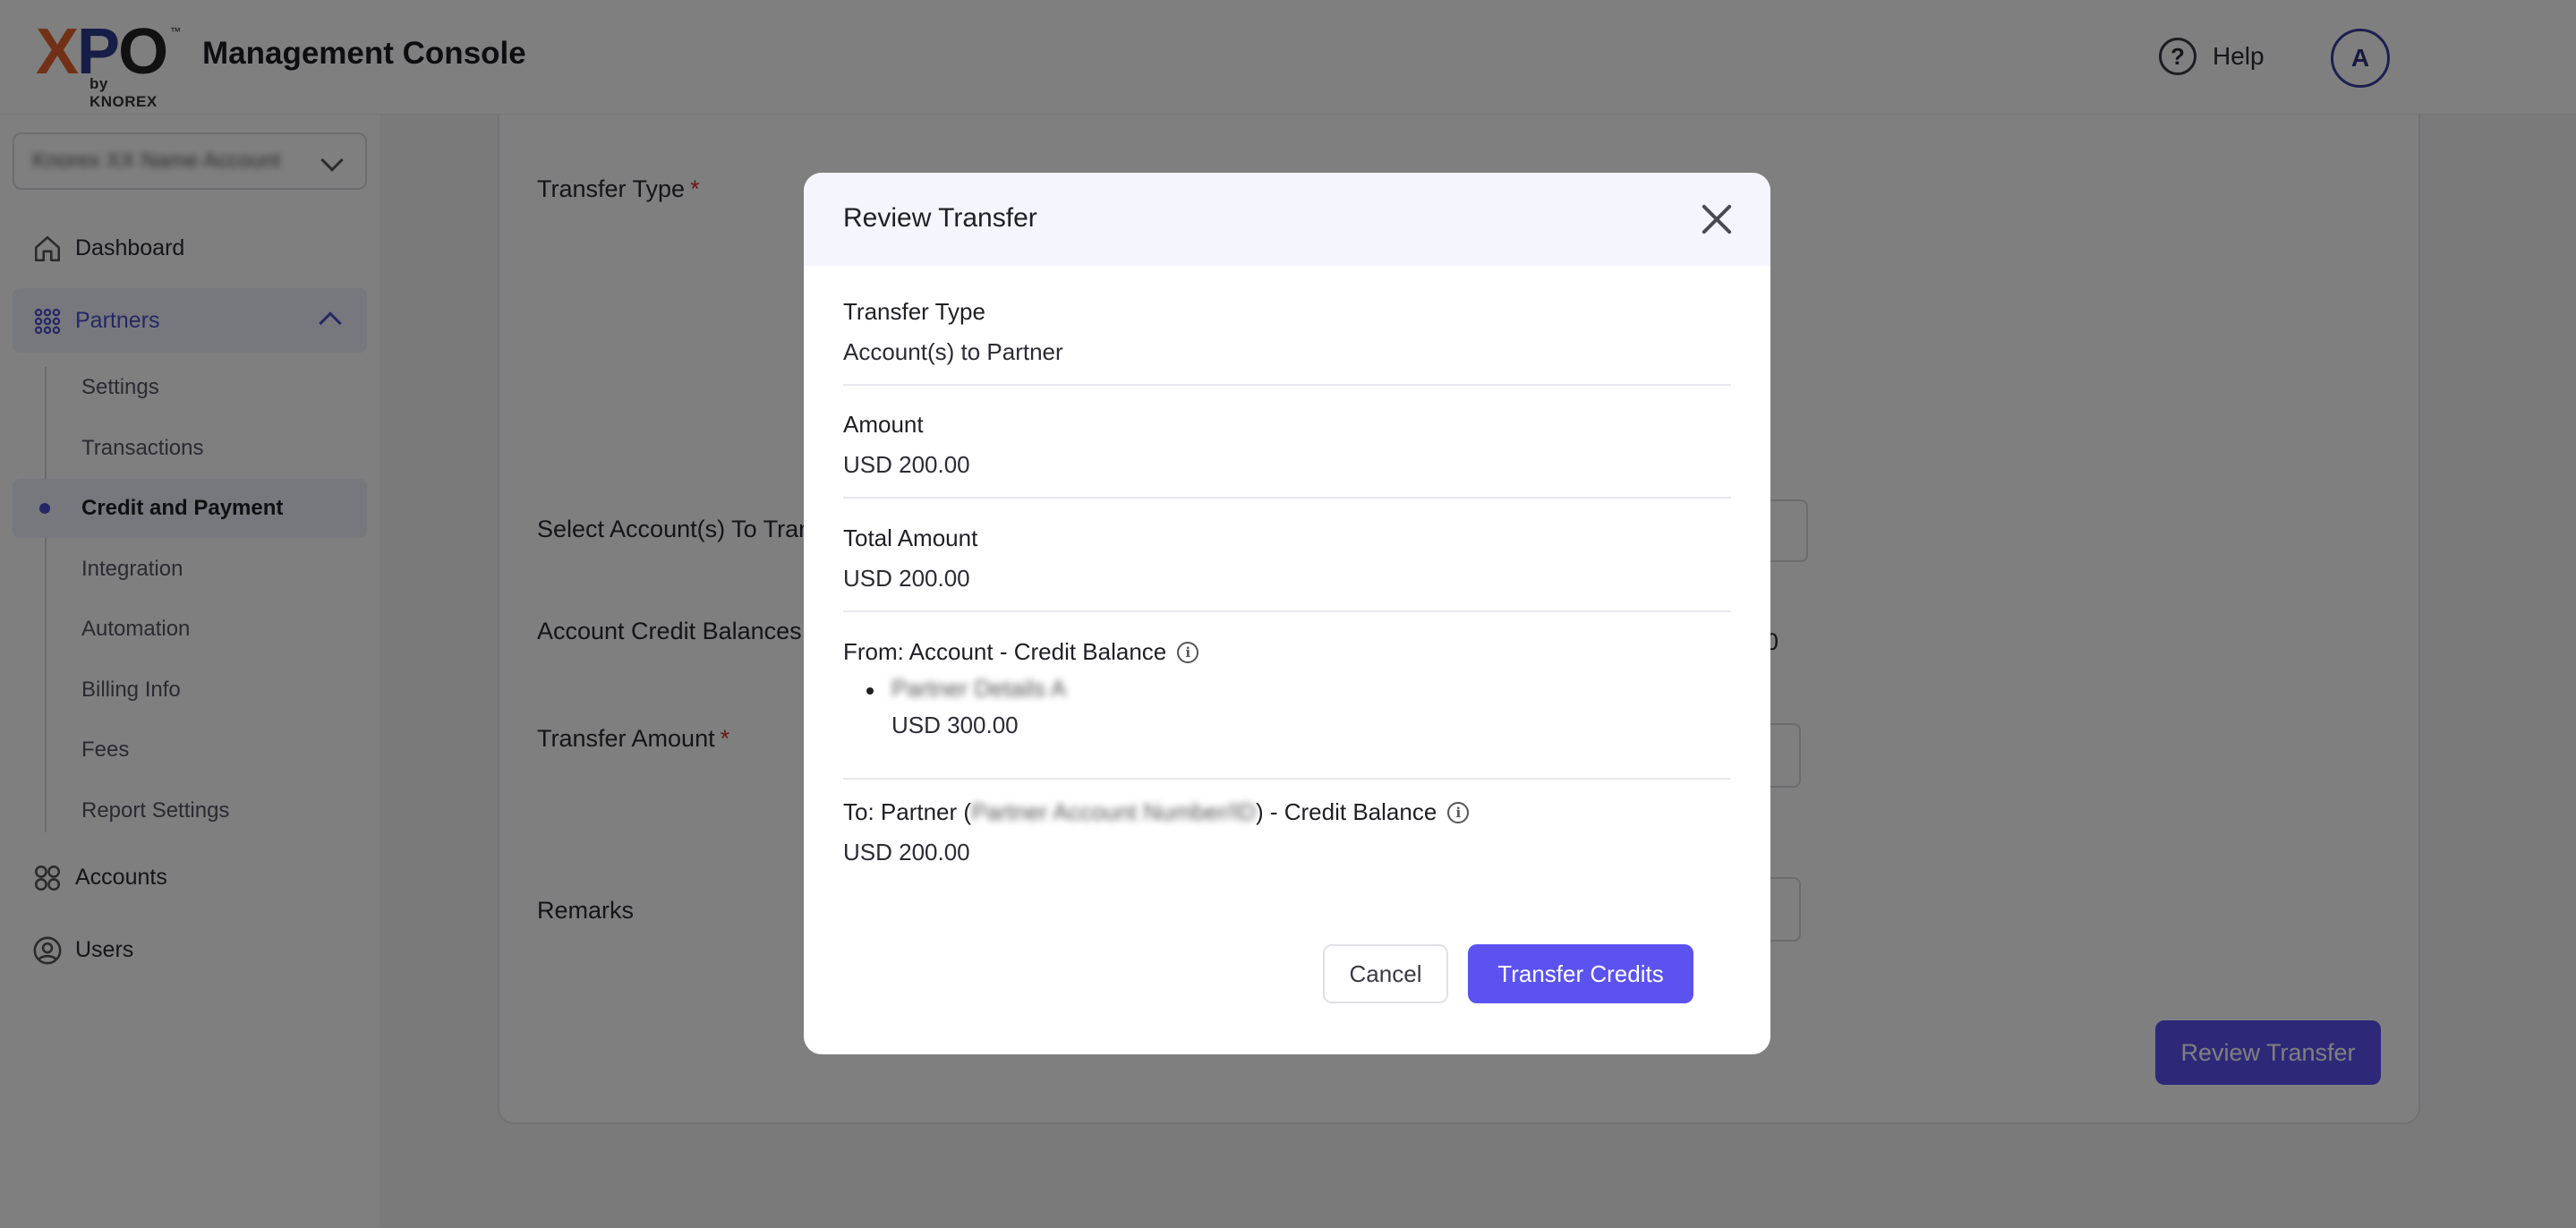 The image size is (2576, 1228). What do you see at coordinates (1346, 811) in the screenshot?
I see `to-partner-suffix: ) - Credit Balance` at bounding box center [1346, 811].